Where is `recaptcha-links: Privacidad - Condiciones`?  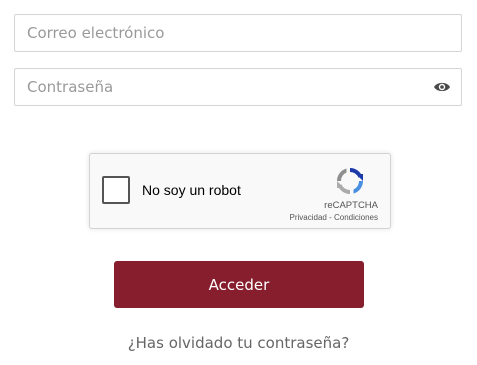
recaptcha-links: Privacidad - Condiciones is located at coordinates (334, 217).